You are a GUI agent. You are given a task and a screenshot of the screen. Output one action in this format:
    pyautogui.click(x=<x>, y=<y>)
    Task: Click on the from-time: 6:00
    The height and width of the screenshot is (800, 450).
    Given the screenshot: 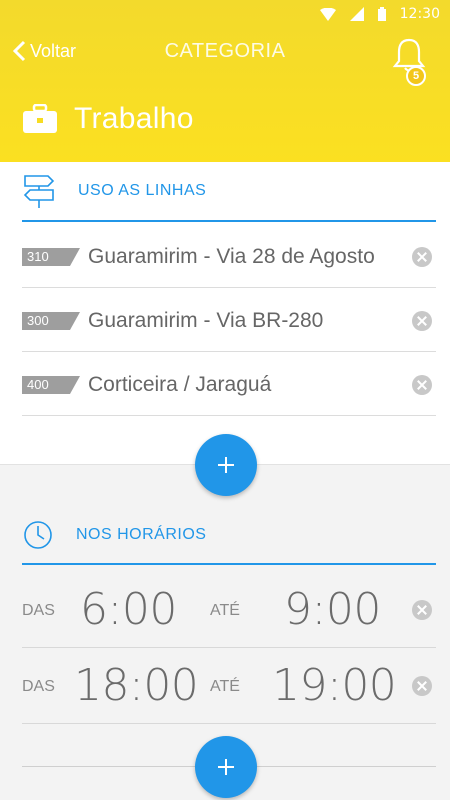 What is the action you would take?
    pyautogui.click(x=128, y=609)
    